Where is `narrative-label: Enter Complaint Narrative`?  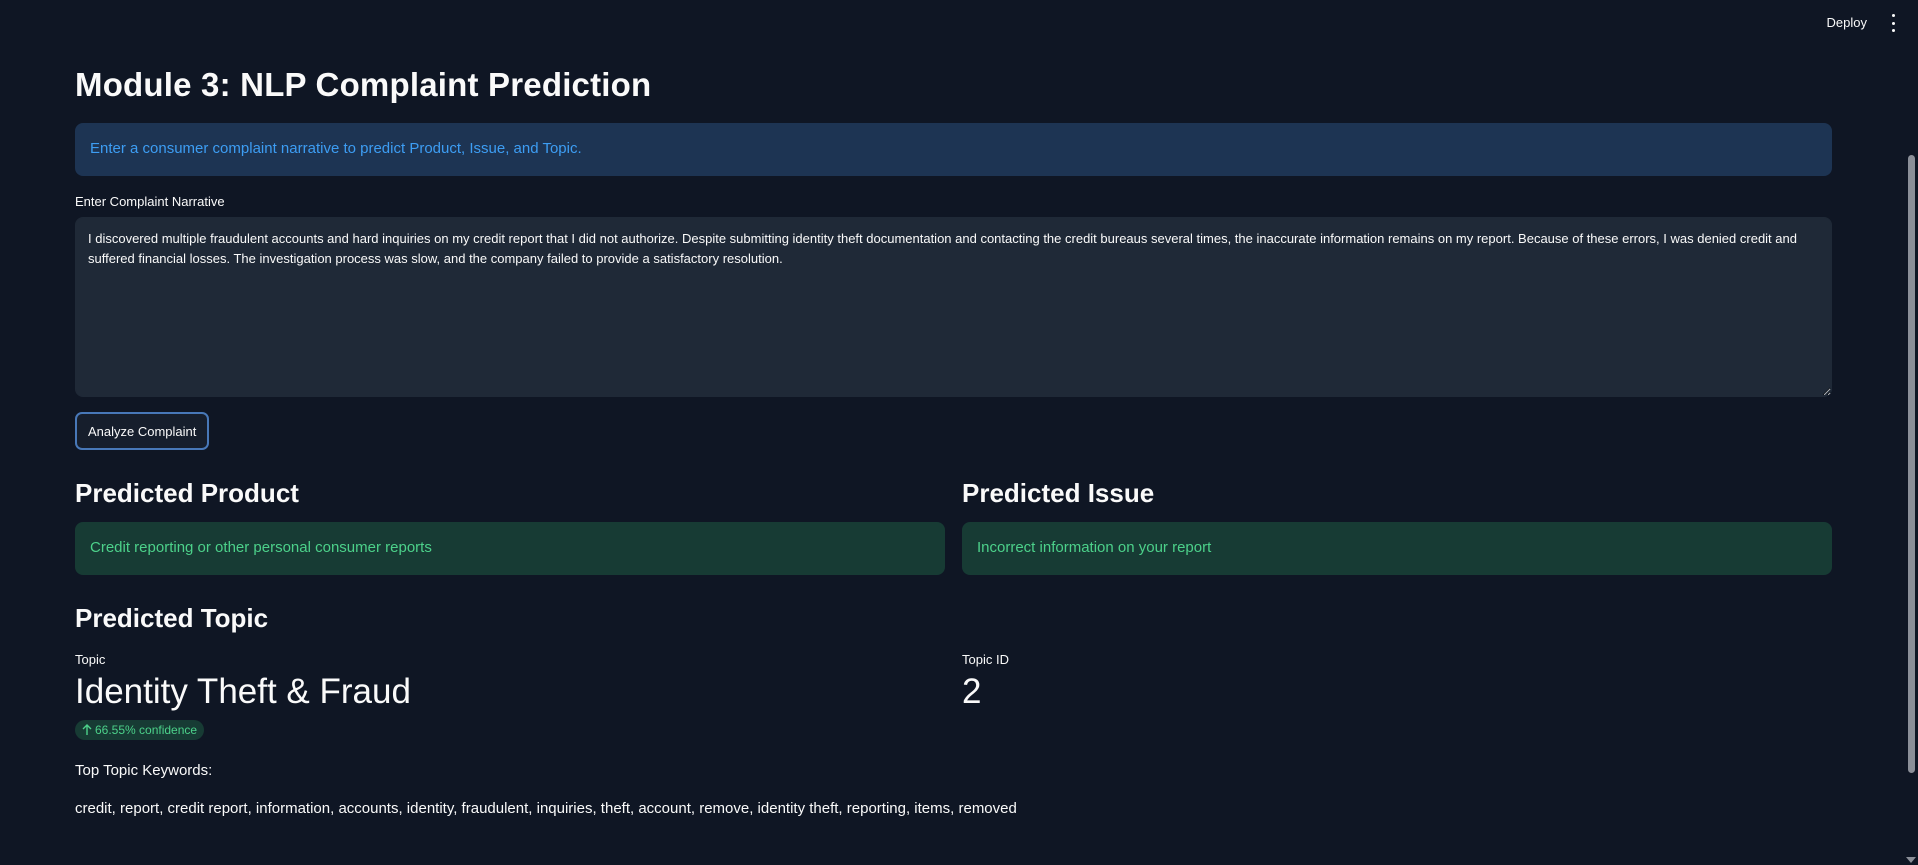 narrative-label: Enter Complaint Narrative is located at coordinates (150, 201).